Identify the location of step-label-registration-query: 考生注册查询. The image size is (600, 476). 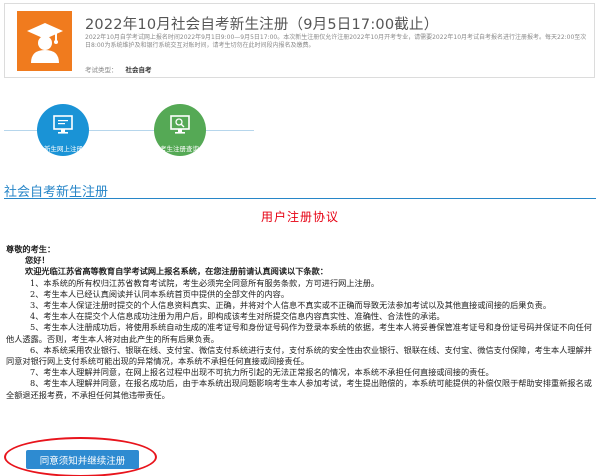
(179, 149).